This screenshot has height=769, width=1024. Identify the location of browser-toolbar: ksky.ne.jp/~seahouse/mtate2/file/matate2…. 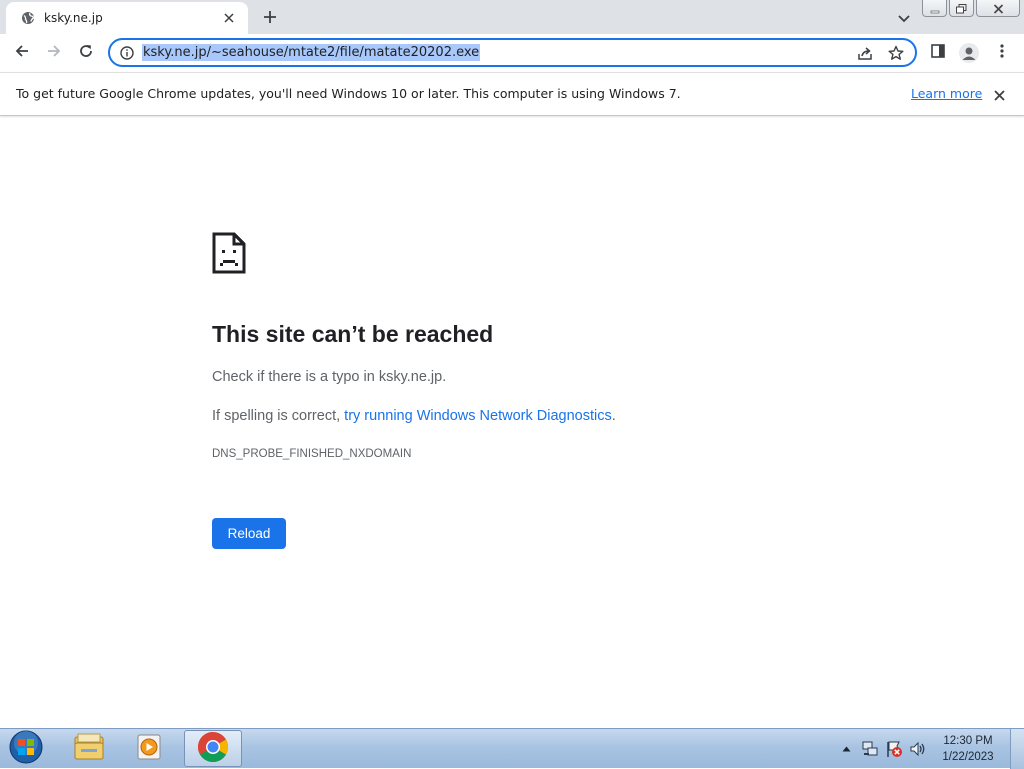
(512, 53).